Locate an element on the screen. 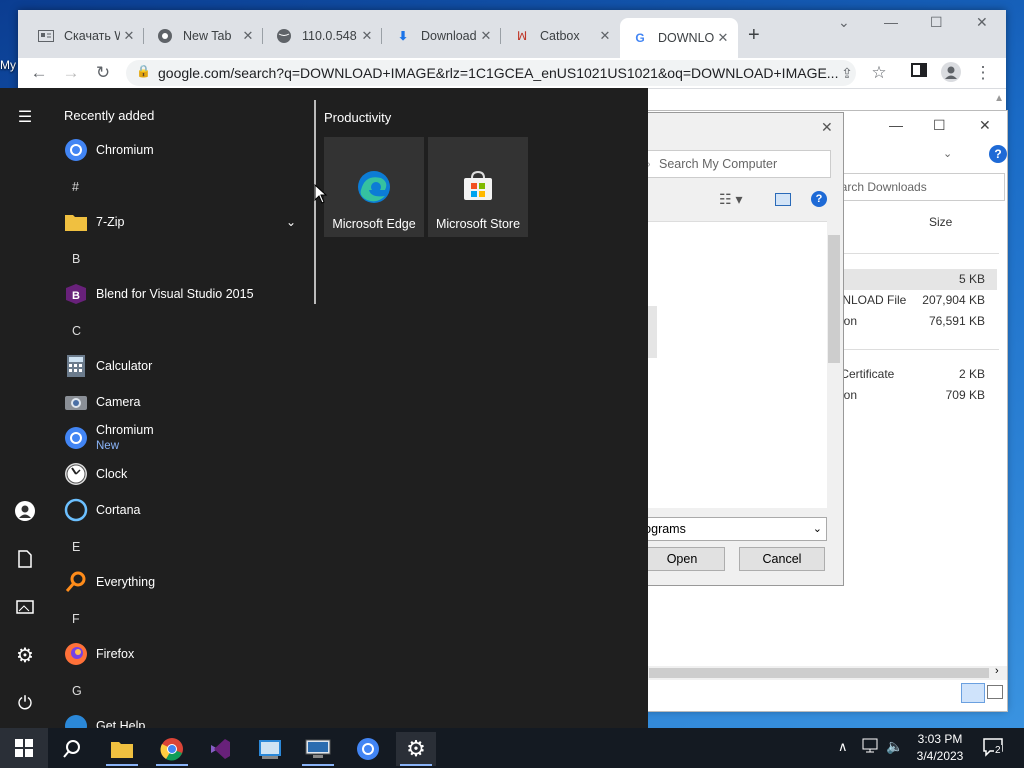  taskbar-chromium is located at coordinates (368, 749).